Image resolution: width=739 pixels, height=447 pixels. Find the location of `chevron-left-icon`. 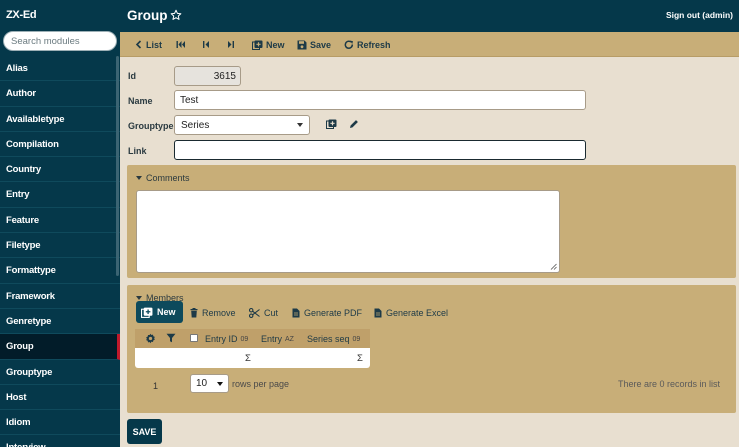

chevron-left-icon is located at coordinates (139, 44).